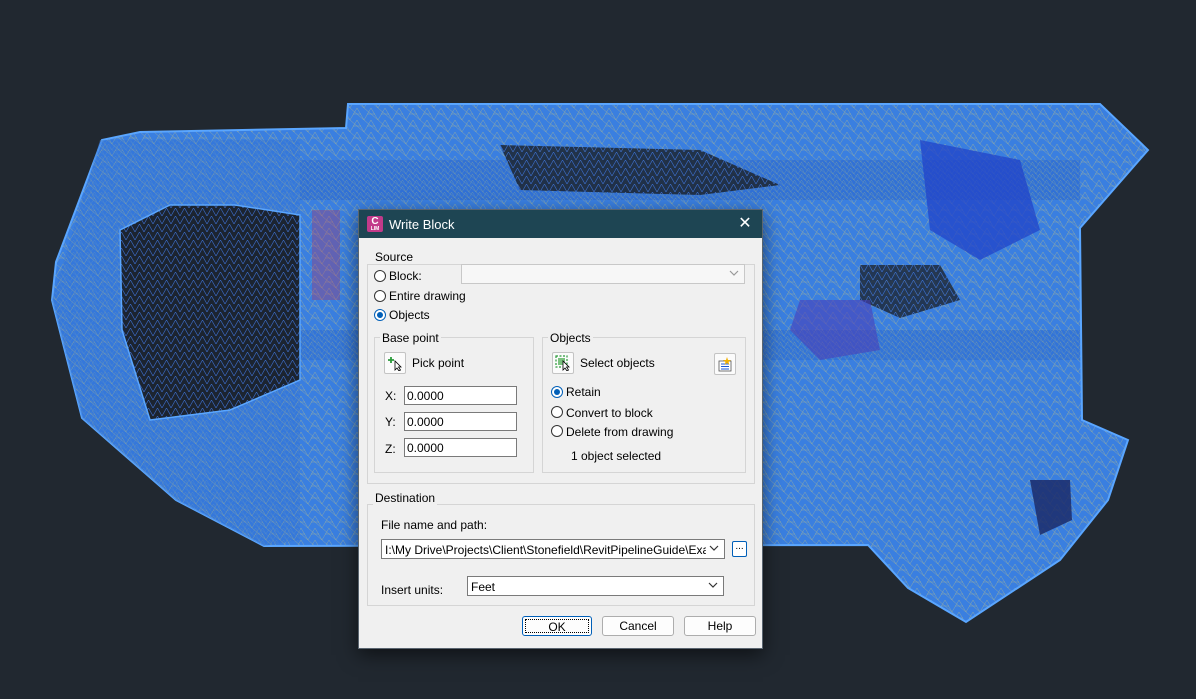  Describe the element at coordinates (422, 224) in the screenshot. I see `dialog-title: Write Block` at that location.